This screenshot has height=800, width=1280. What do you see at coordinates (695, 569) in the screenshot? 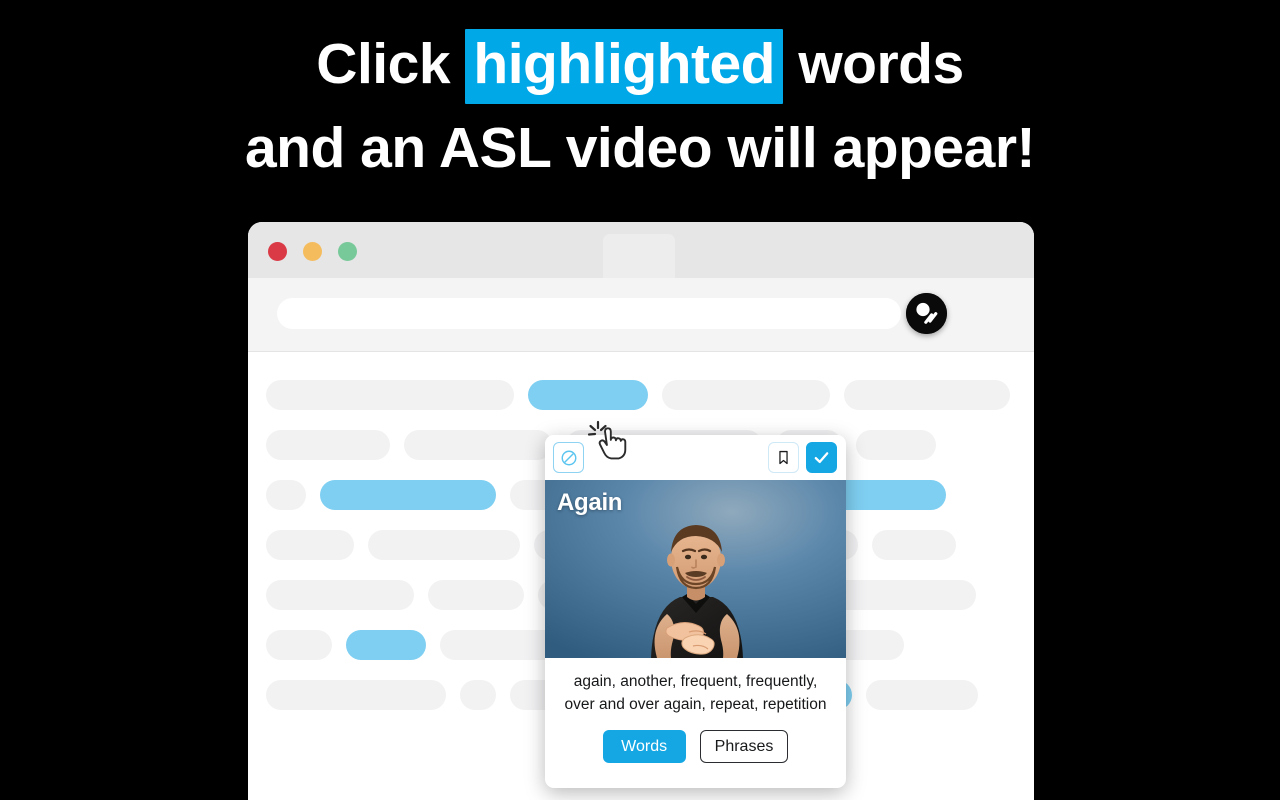
I see `asl-video-player: Again` at bounding box center [695, 569].